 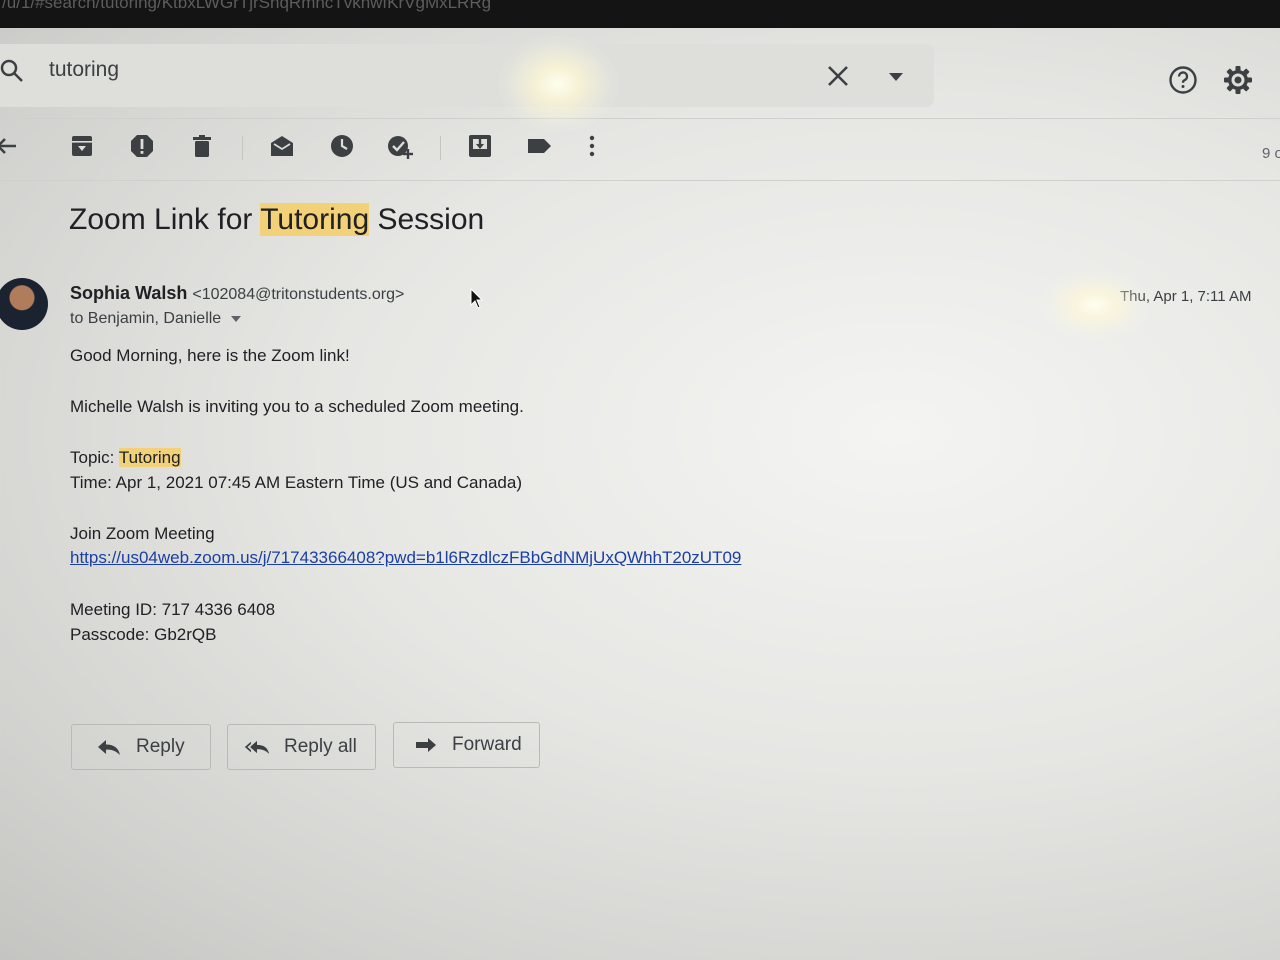 What do you see at coordinates (128, 293) in the screenshot?
I see `sender-name: Sophia Walsh` at bounding box center [128, 293].